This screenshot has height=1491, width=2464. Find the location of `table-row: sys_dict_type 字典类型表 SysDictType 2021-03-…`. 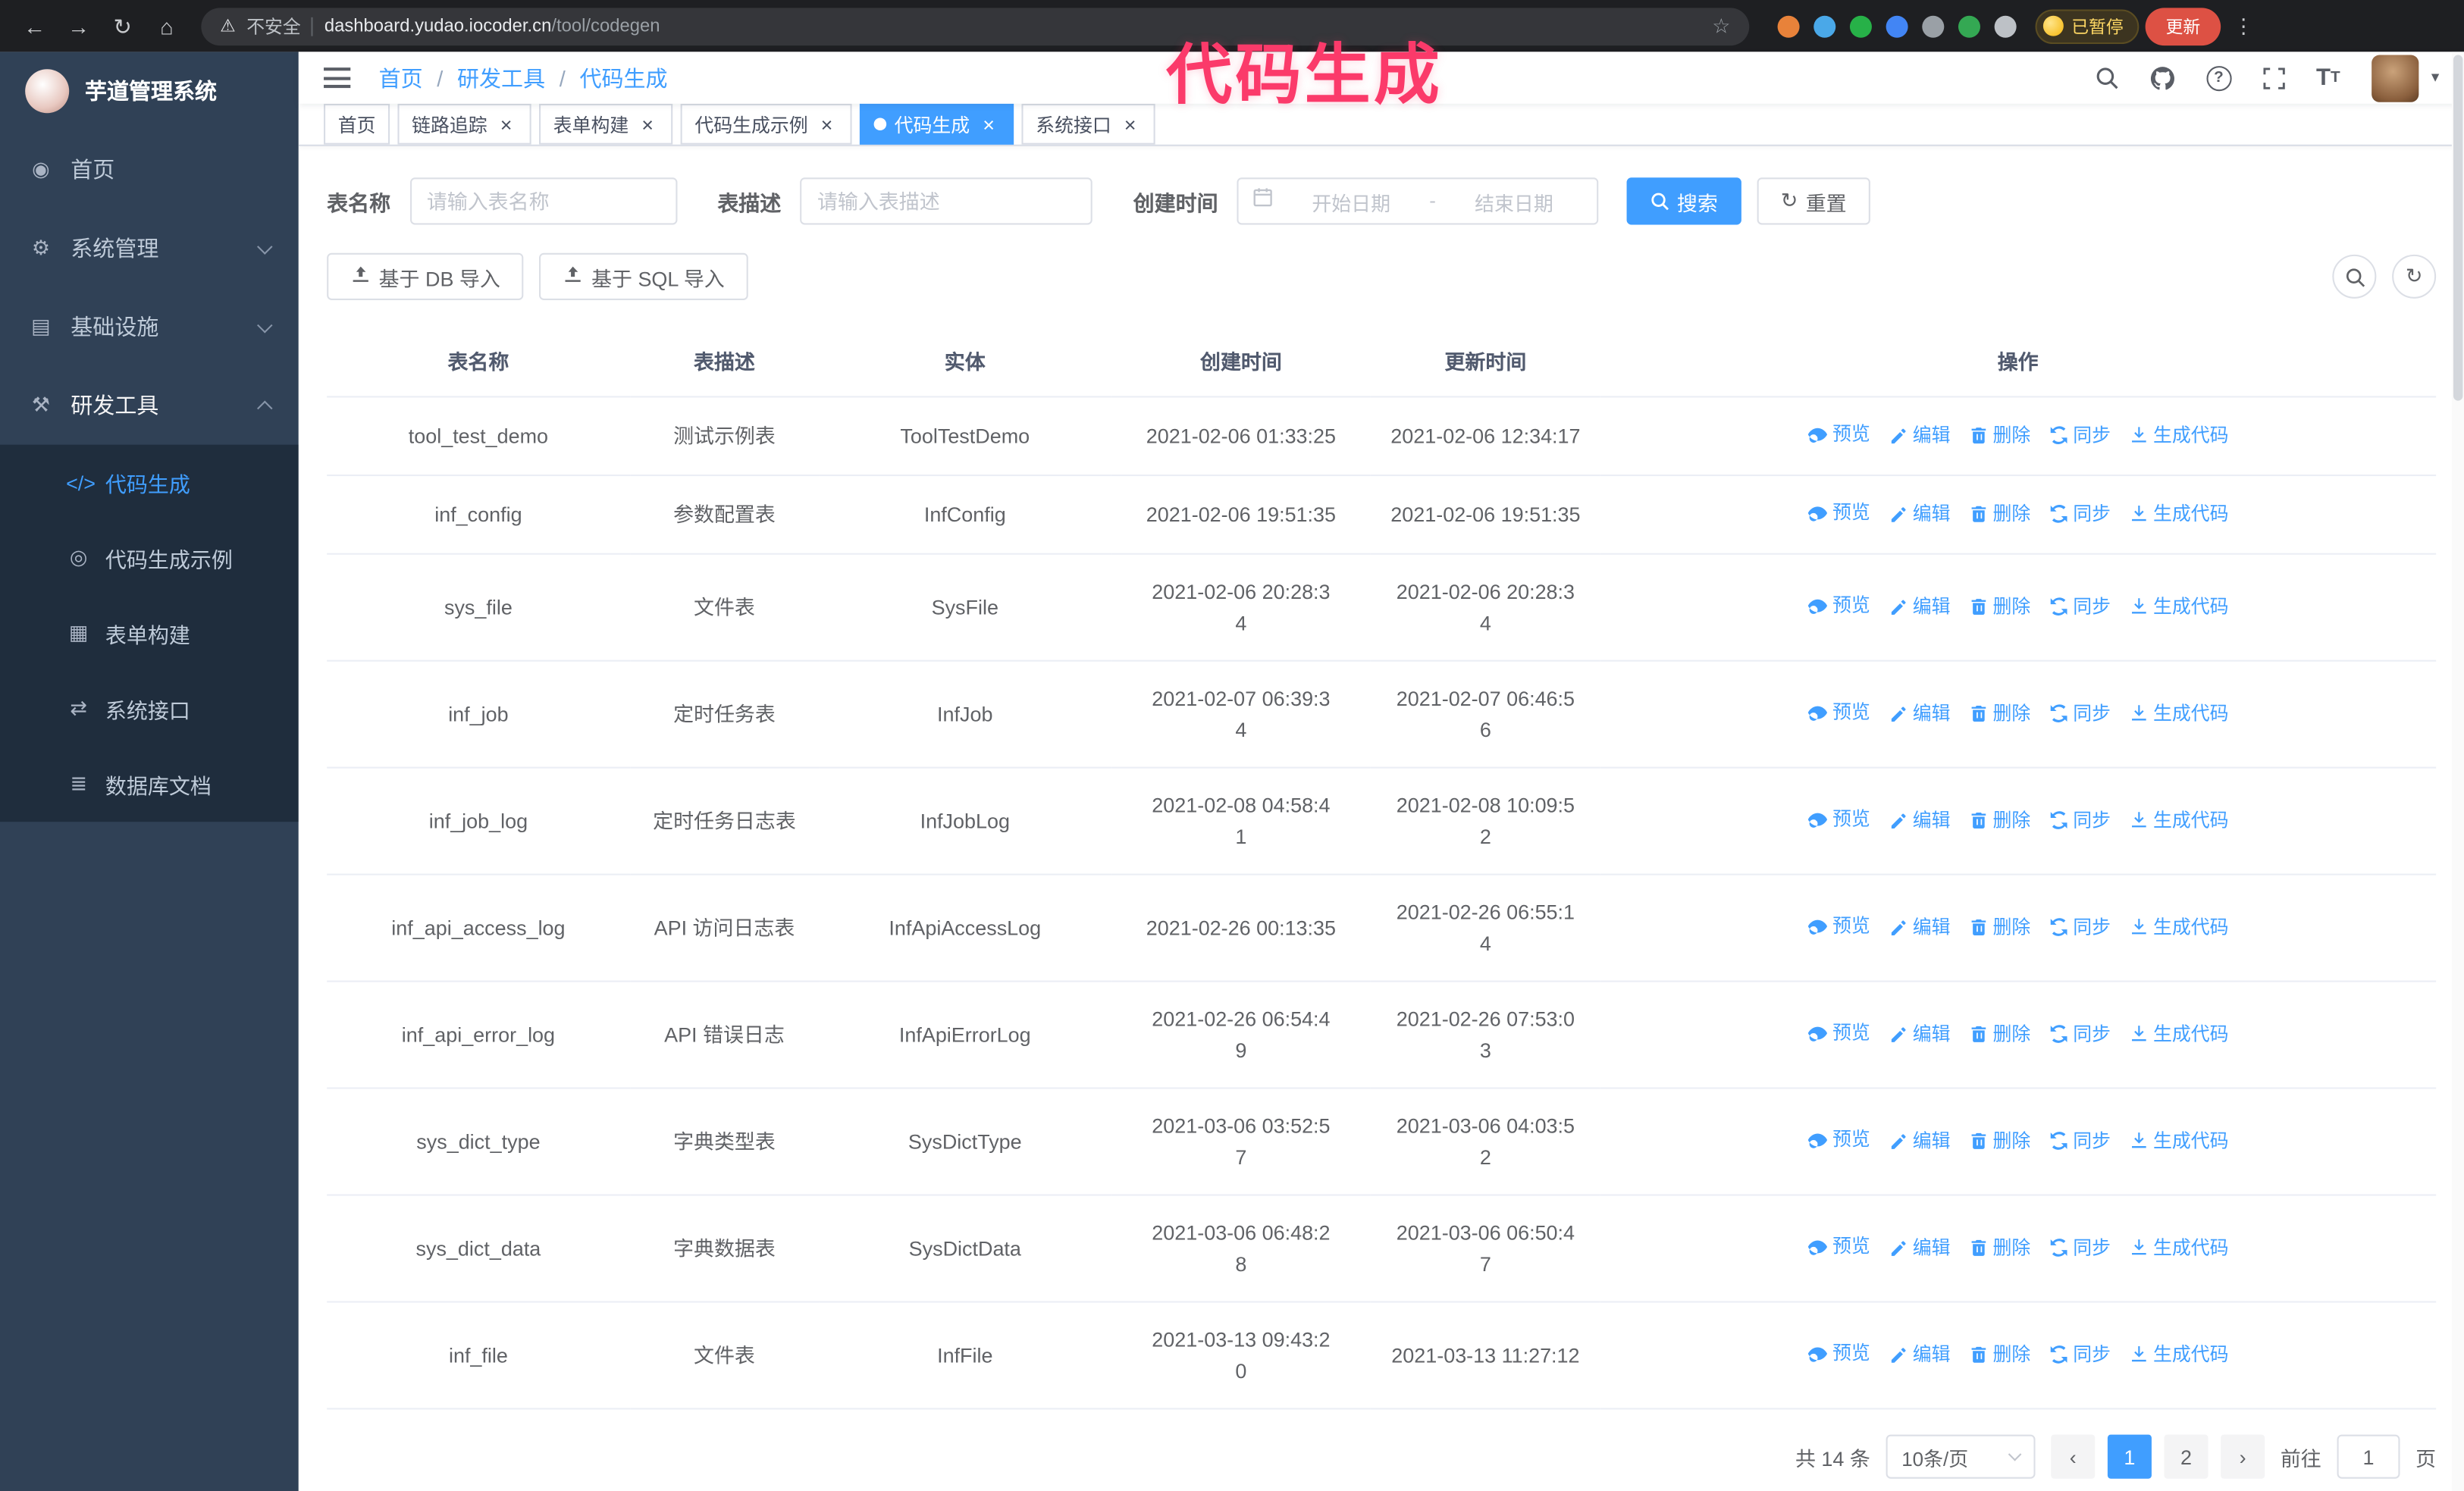

table-row: sys_dict_type 字典类型表 SysDictType 2021-03-… is located at coordinates (1382, 1142).